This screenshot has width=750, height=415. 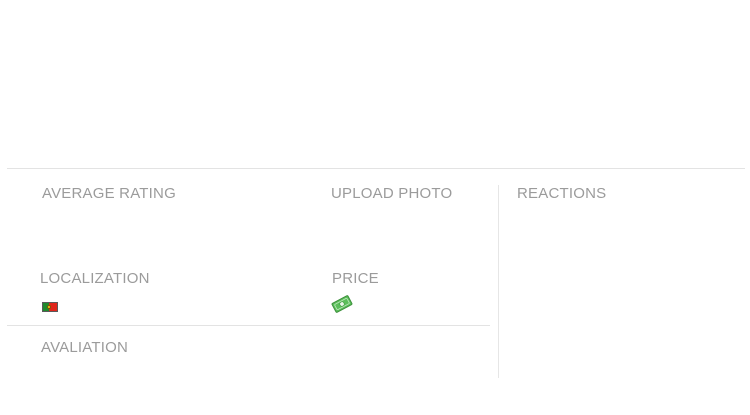 What do you see at coordinates (562, 193) in the screenshot?
I see `reactions-label: REACTIONS` at bounding box center [562, 193].